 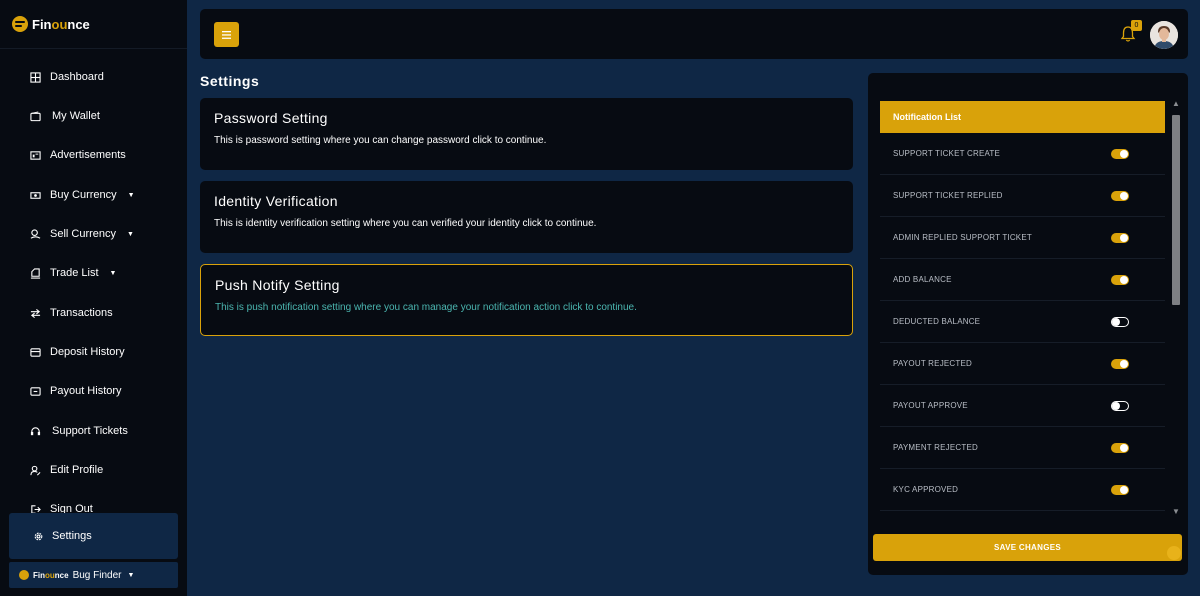 I want to click on notification-row: SUPPORT TICKET REPLIED, so click(x=1022, y=196).